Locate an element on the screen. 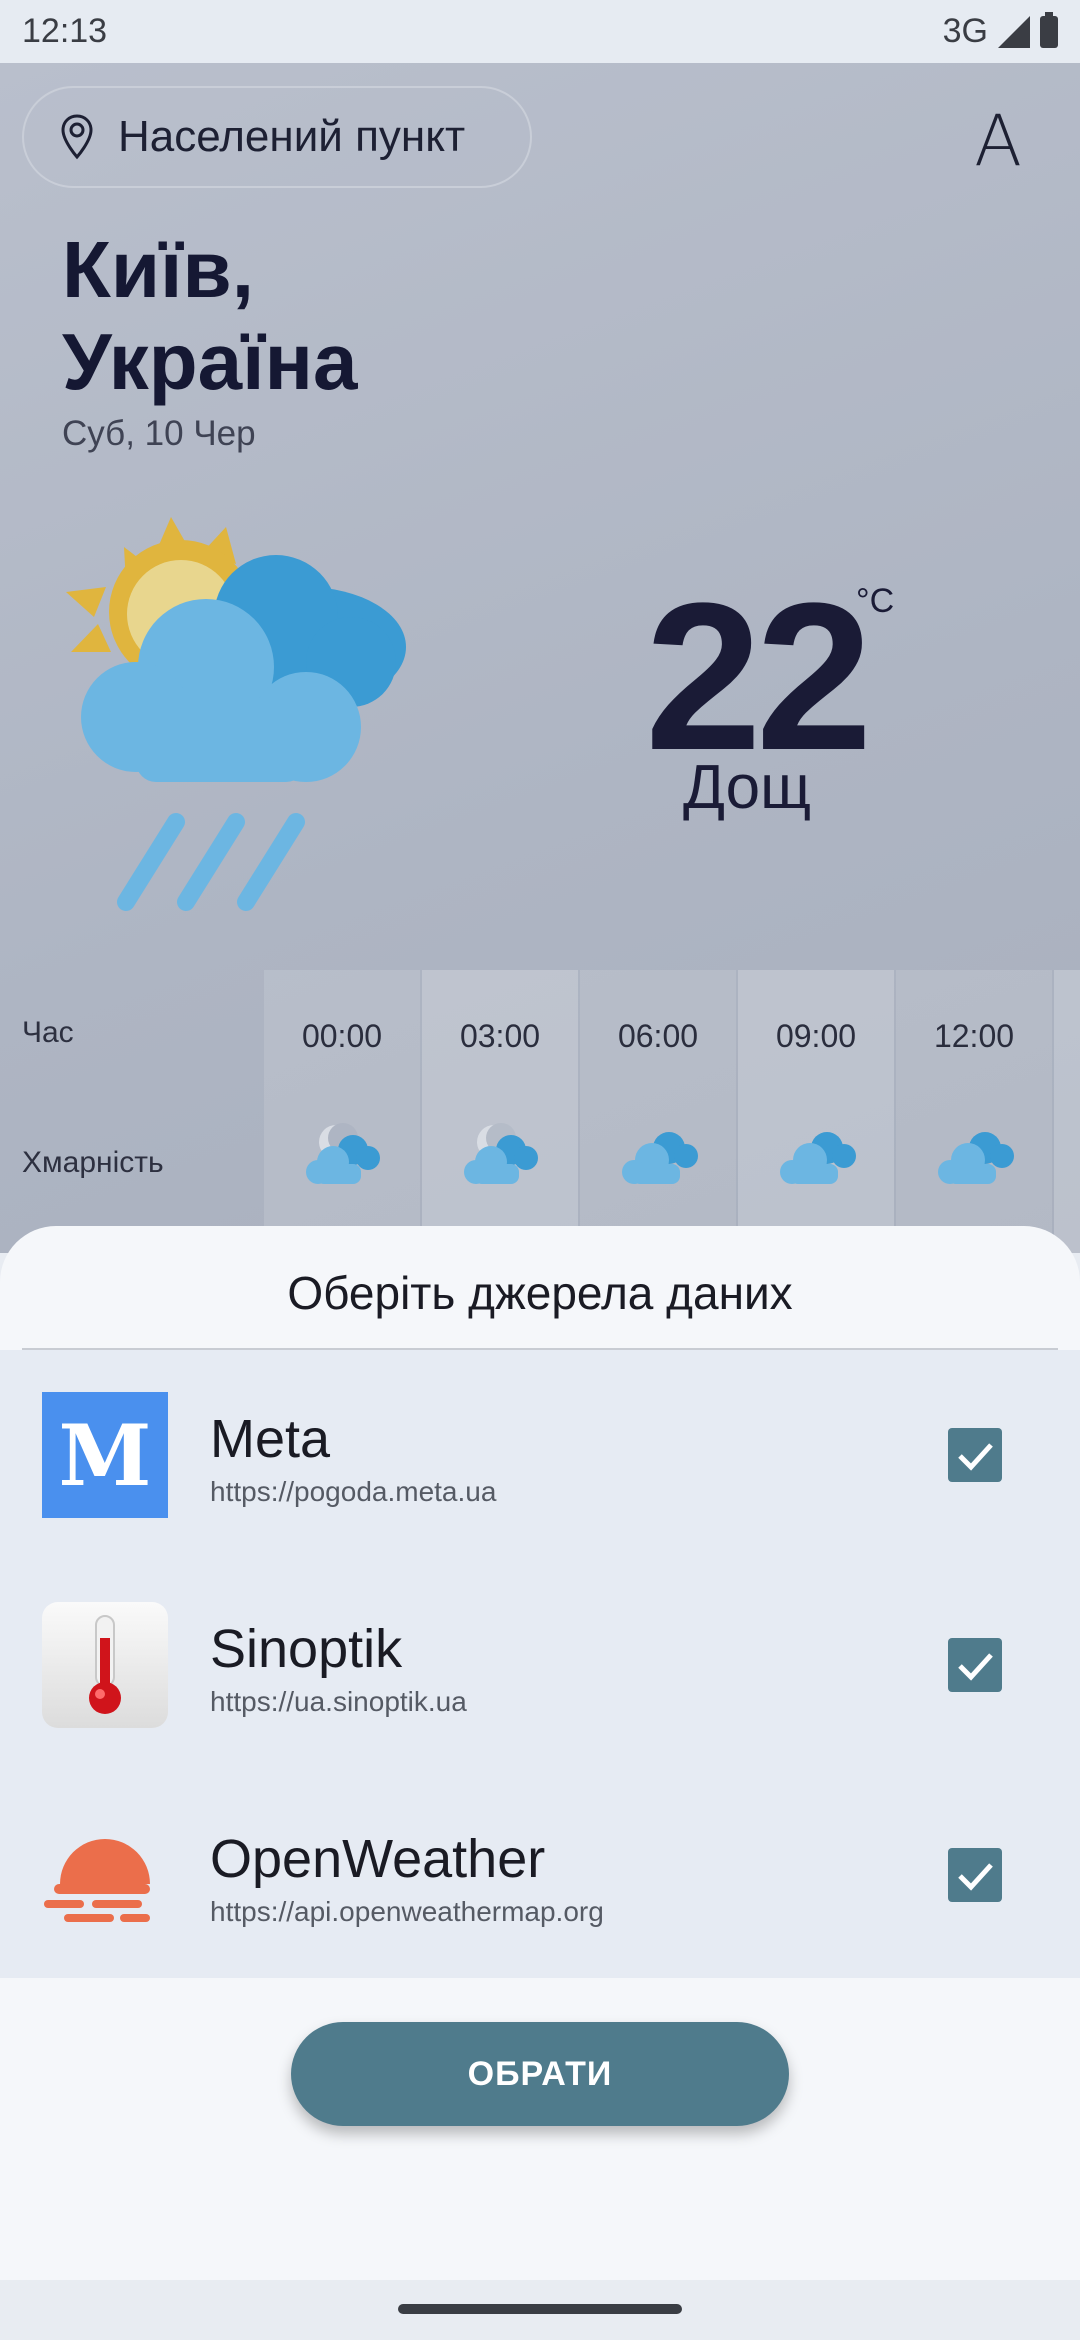  forecast-time: 03:00 is located at coordinates (500, 1036).